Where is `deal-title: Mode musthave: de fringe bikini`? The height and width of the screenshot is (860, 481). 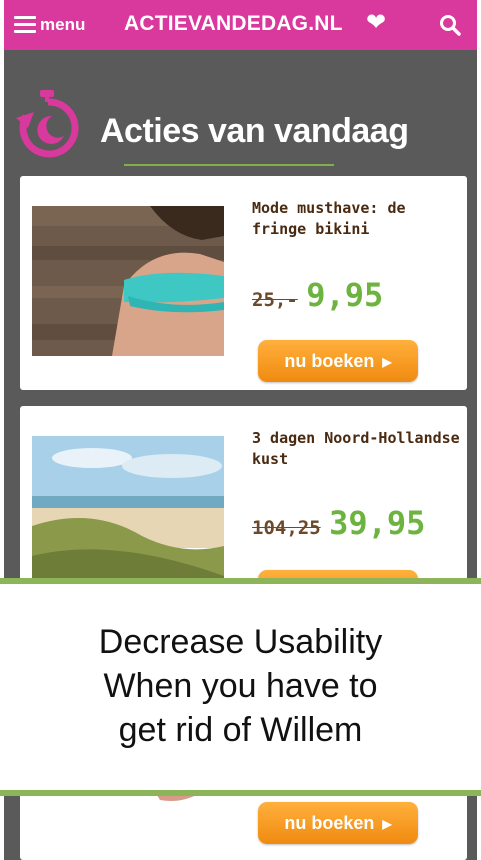 deal-title: Mode musthave: de fringe bikini is located at coordinates (357, 219).